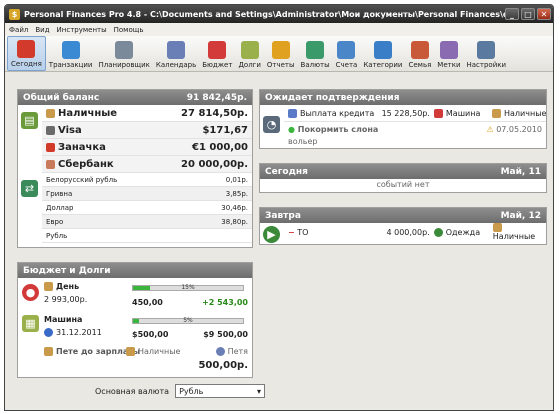 The width and height of the screenshot is (560, 414). I want to click on debt-car-date: 31.12.2011, so click(79, 332).